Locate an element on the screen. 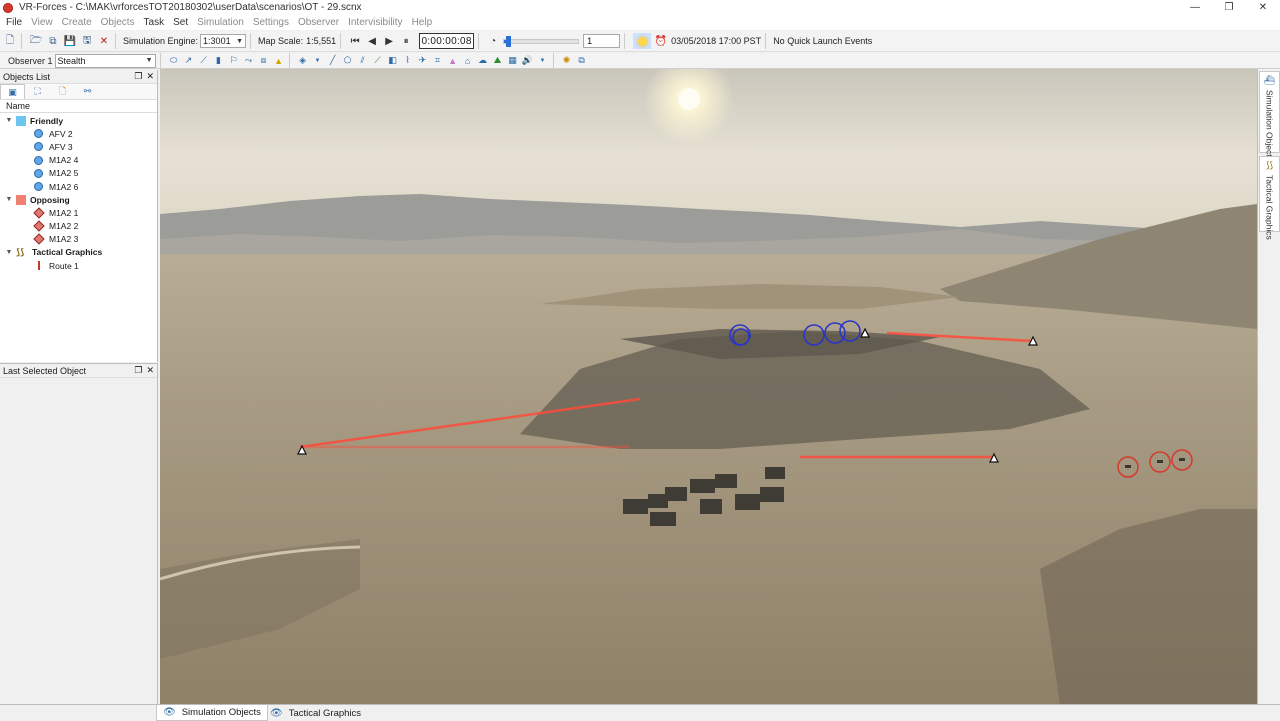 This screenshot has height=721, width=1280. menu-intervisibility: Intervisibility is located at coordinates (376, 22).